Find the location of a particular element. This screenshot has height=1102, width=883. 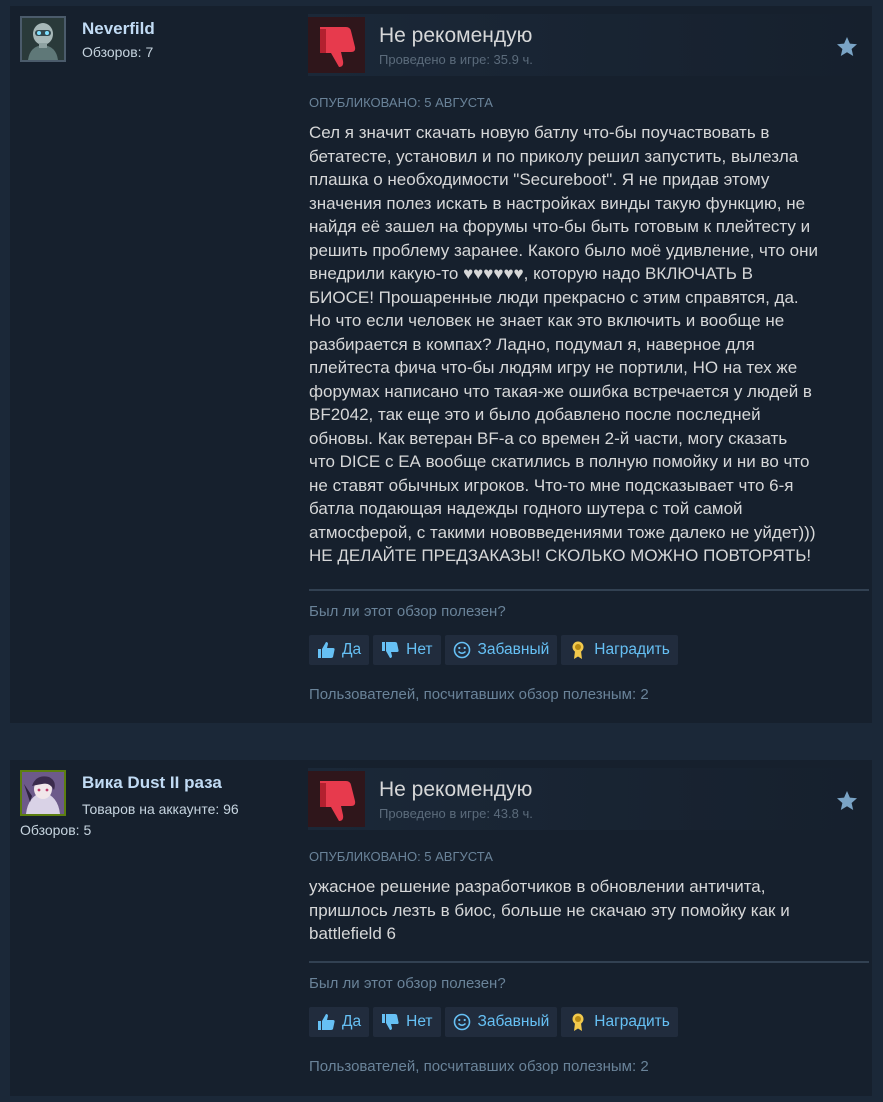

anime-character-avatar-icon is located at coordinates (43, 793).